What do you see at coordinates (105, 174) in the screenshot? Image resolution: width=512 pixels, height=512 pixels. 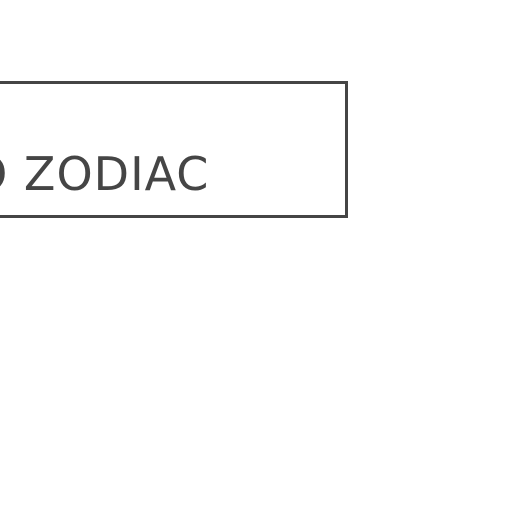 I see `zodiac-button-label: TO ZODIAC` at bounding box center [105, 174].